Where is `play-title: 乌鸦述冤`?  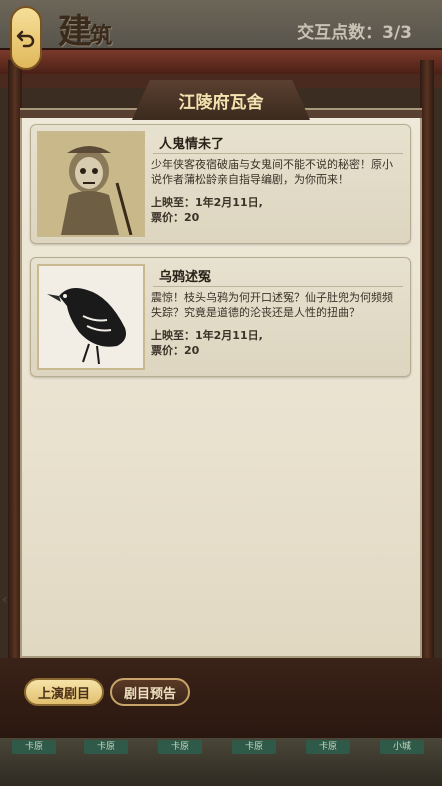
play-title: 乌鸦述冤 is located at coordinates (185, 277).